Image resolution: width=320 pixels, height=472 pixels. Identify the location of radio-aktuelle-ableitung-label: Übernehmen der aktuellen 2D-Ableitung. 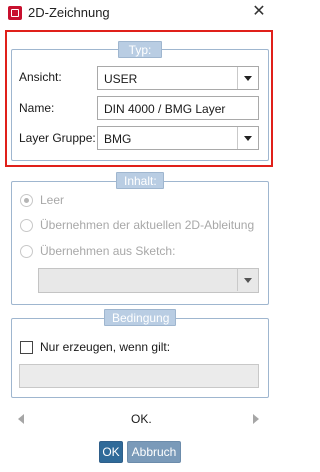
(147, 225).